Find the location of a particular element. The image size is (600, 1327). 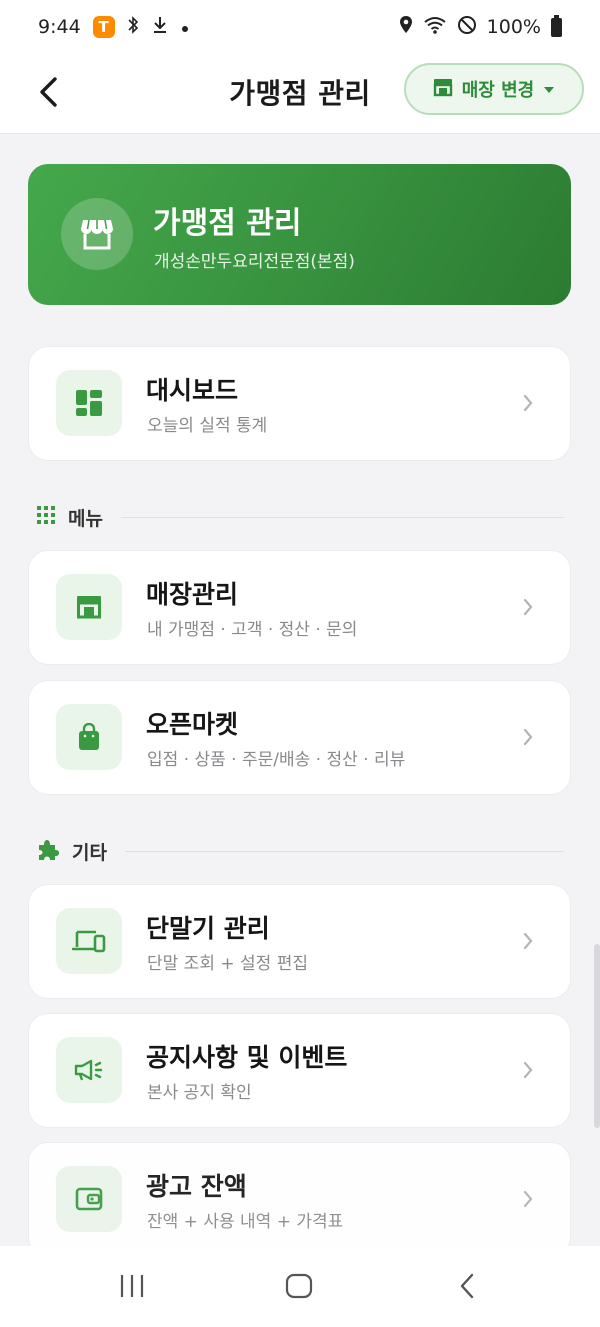

home-icon is located at coordinates (299, 1286).